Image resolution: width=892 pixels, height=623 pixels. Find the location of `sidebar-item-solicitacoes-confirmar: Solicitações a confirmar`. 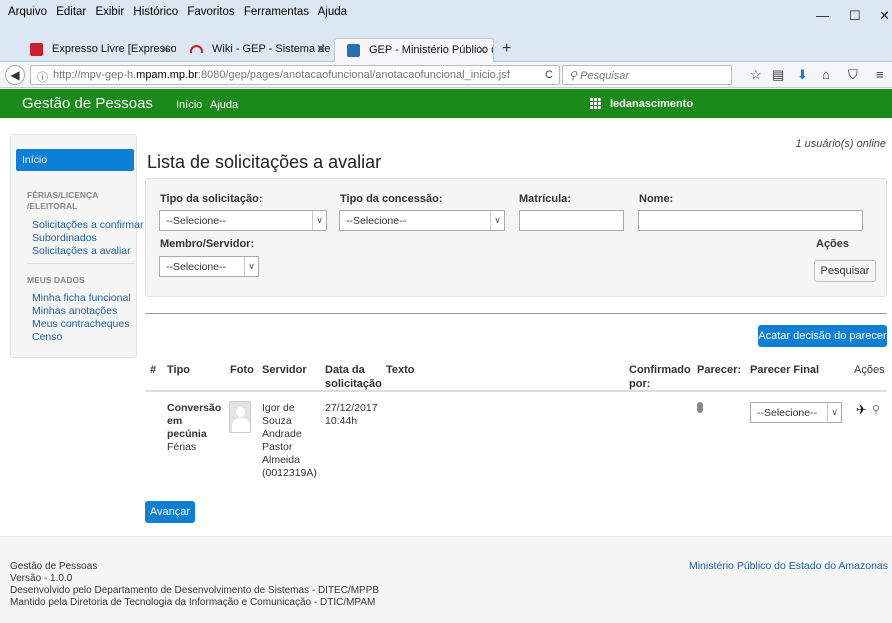

sidebar-item-solicitacoes-confirmar: Solicitações a confirmar is located at coordinates (87, 225).